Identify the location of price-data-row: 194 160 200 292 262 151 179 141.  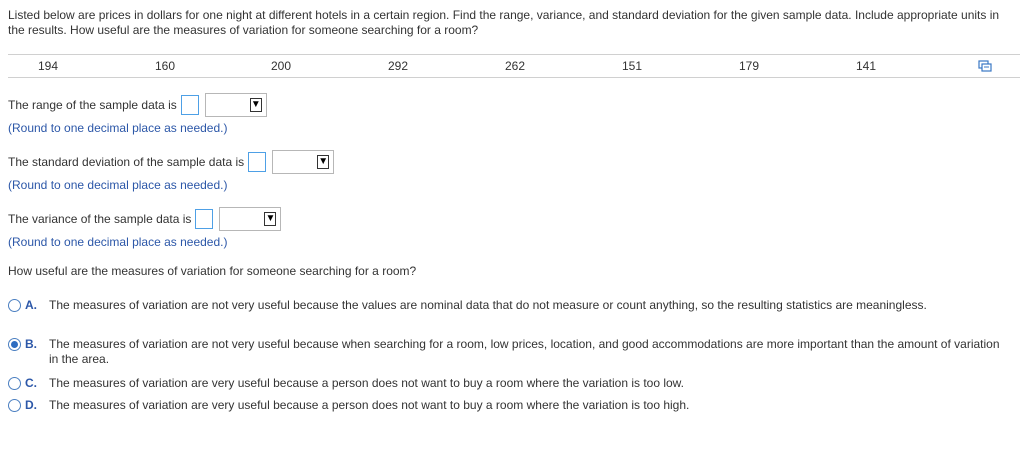
(514, 66).